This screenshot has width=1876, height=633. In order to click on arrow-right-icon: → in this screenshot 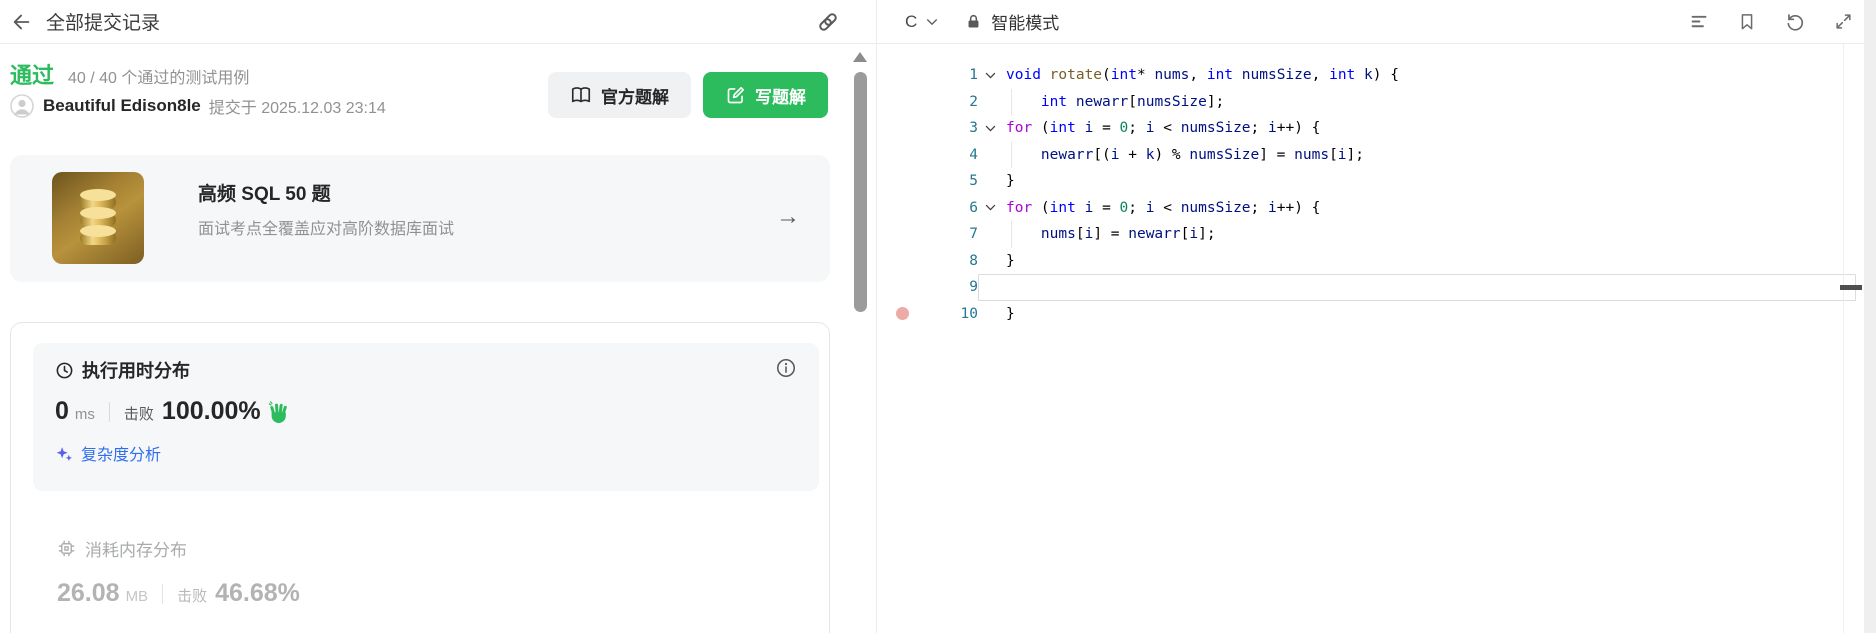, I will do `click(788, 216)`.